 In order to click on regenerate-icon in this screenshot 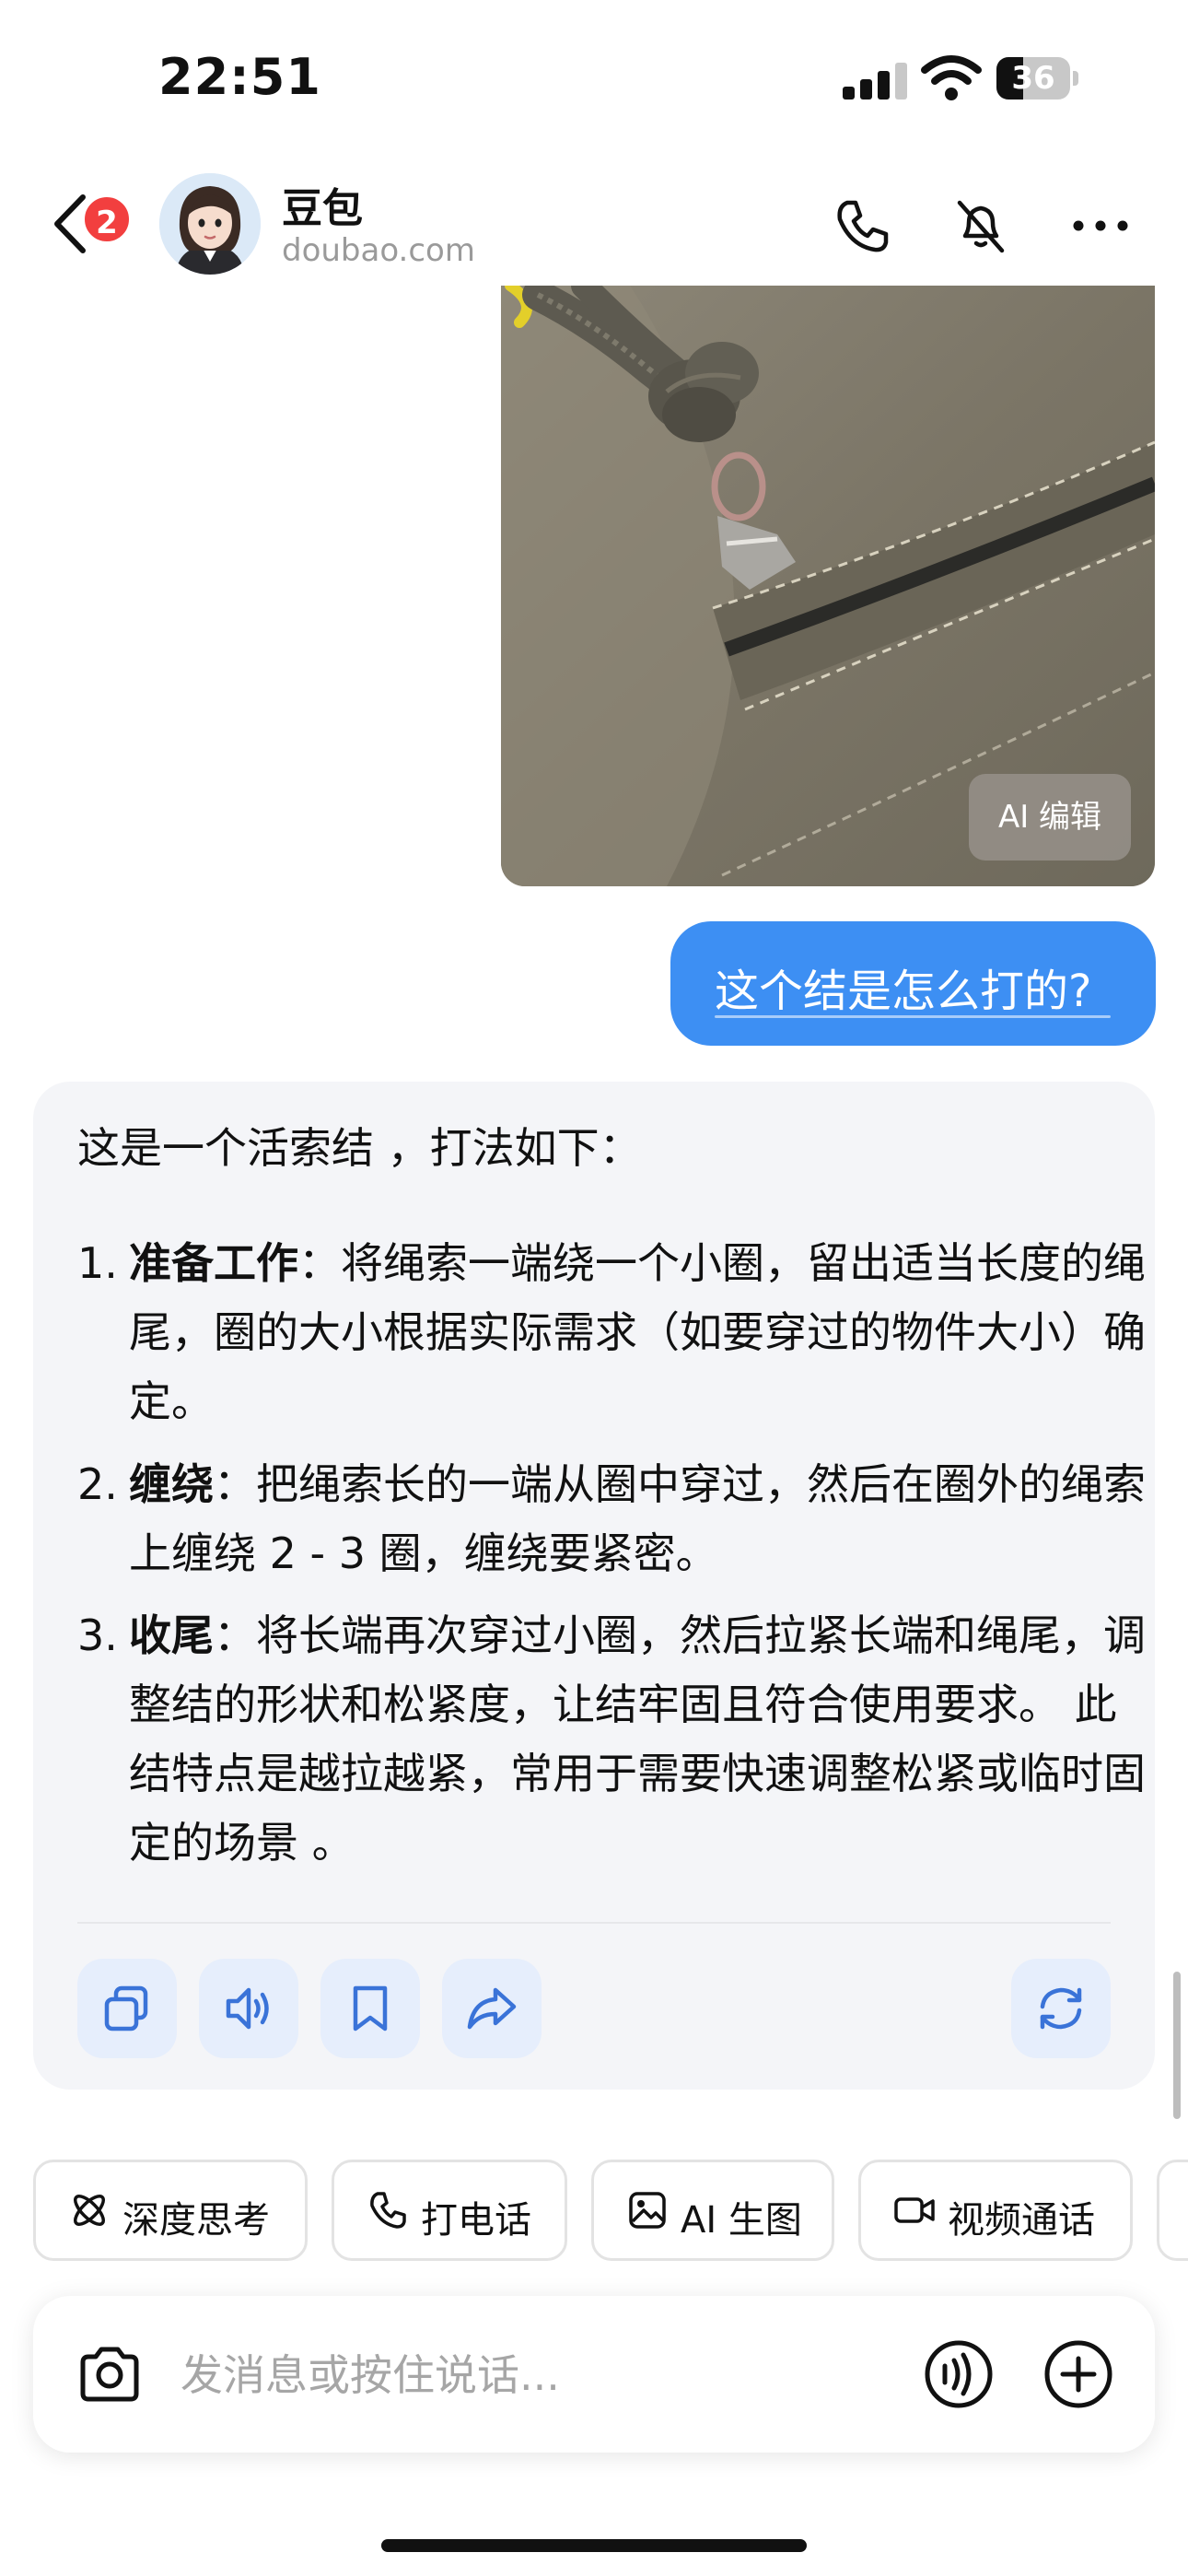, I will do `click(1061, 2008)`.